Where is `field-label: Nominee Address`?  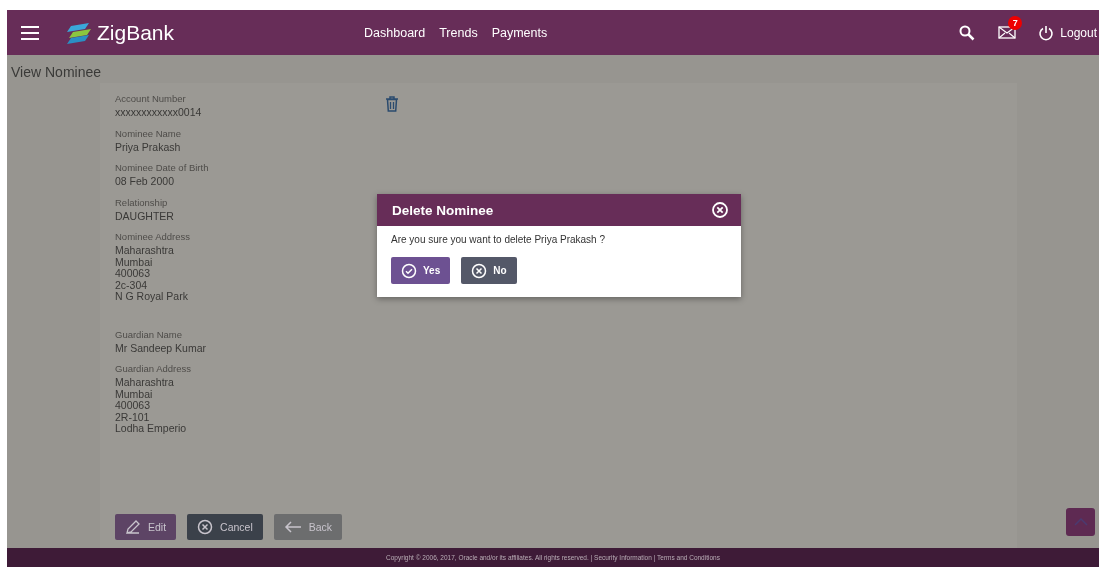
field-label: Nominee Address is located at coordinates (153, 236).